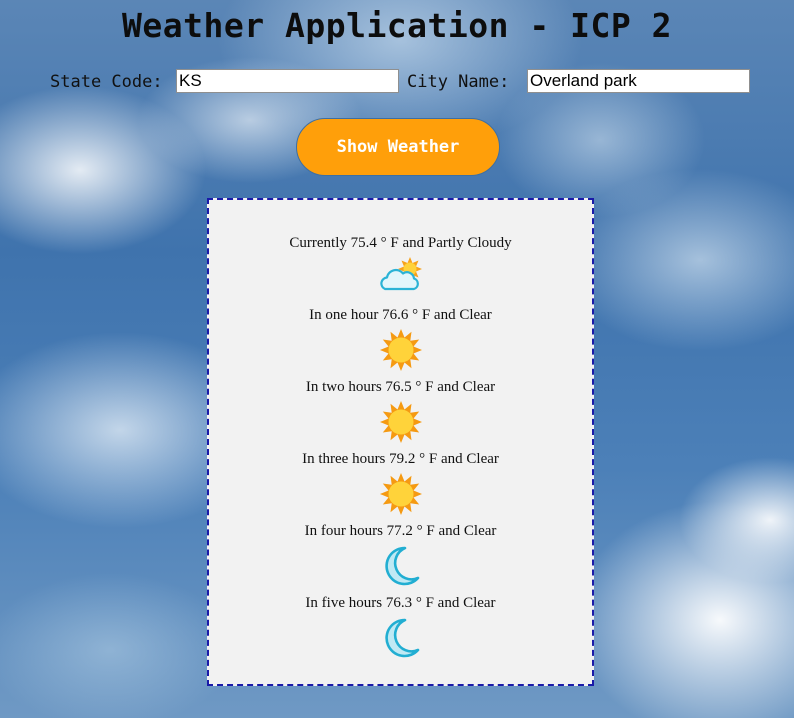 The width and height of the screenshot is (794, 718). Describe the element at coordinates (400, 387) in the screenshot. I see `forecast-text: In two hours 76.5 ° F and Clear` at that location.